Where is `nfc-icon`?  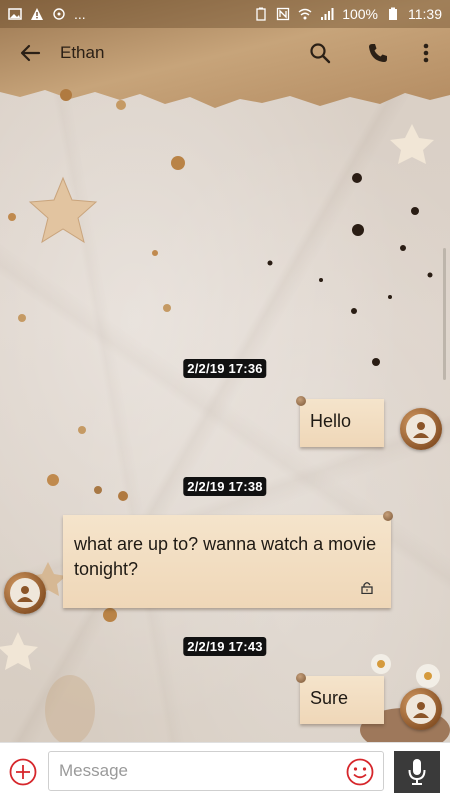
nfc-icon is located at coordinates (283, 14).